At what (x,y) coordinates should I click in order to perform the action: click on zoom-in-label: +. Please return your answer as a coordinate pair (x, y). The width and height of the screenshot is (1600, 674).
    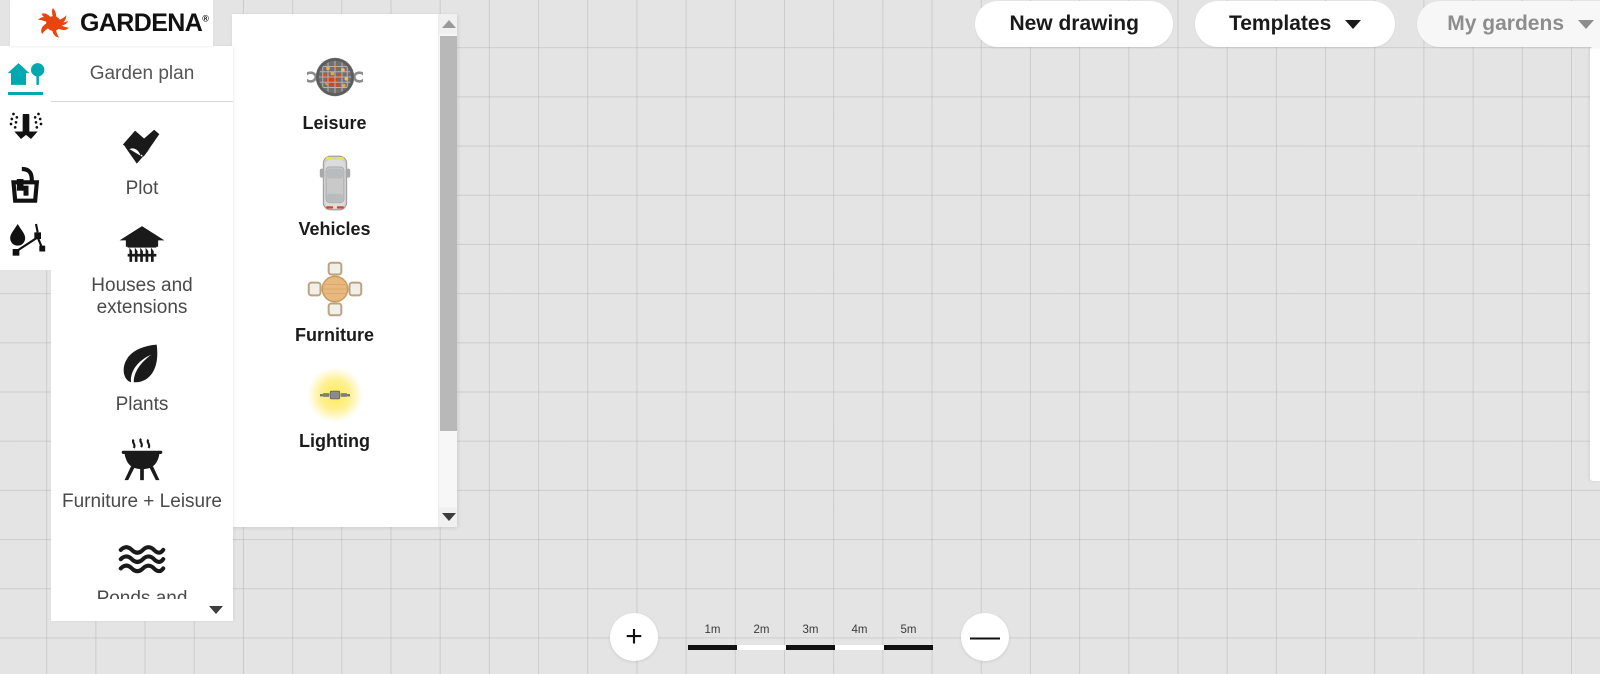
    Looking at the image, I should click on (634, 636).